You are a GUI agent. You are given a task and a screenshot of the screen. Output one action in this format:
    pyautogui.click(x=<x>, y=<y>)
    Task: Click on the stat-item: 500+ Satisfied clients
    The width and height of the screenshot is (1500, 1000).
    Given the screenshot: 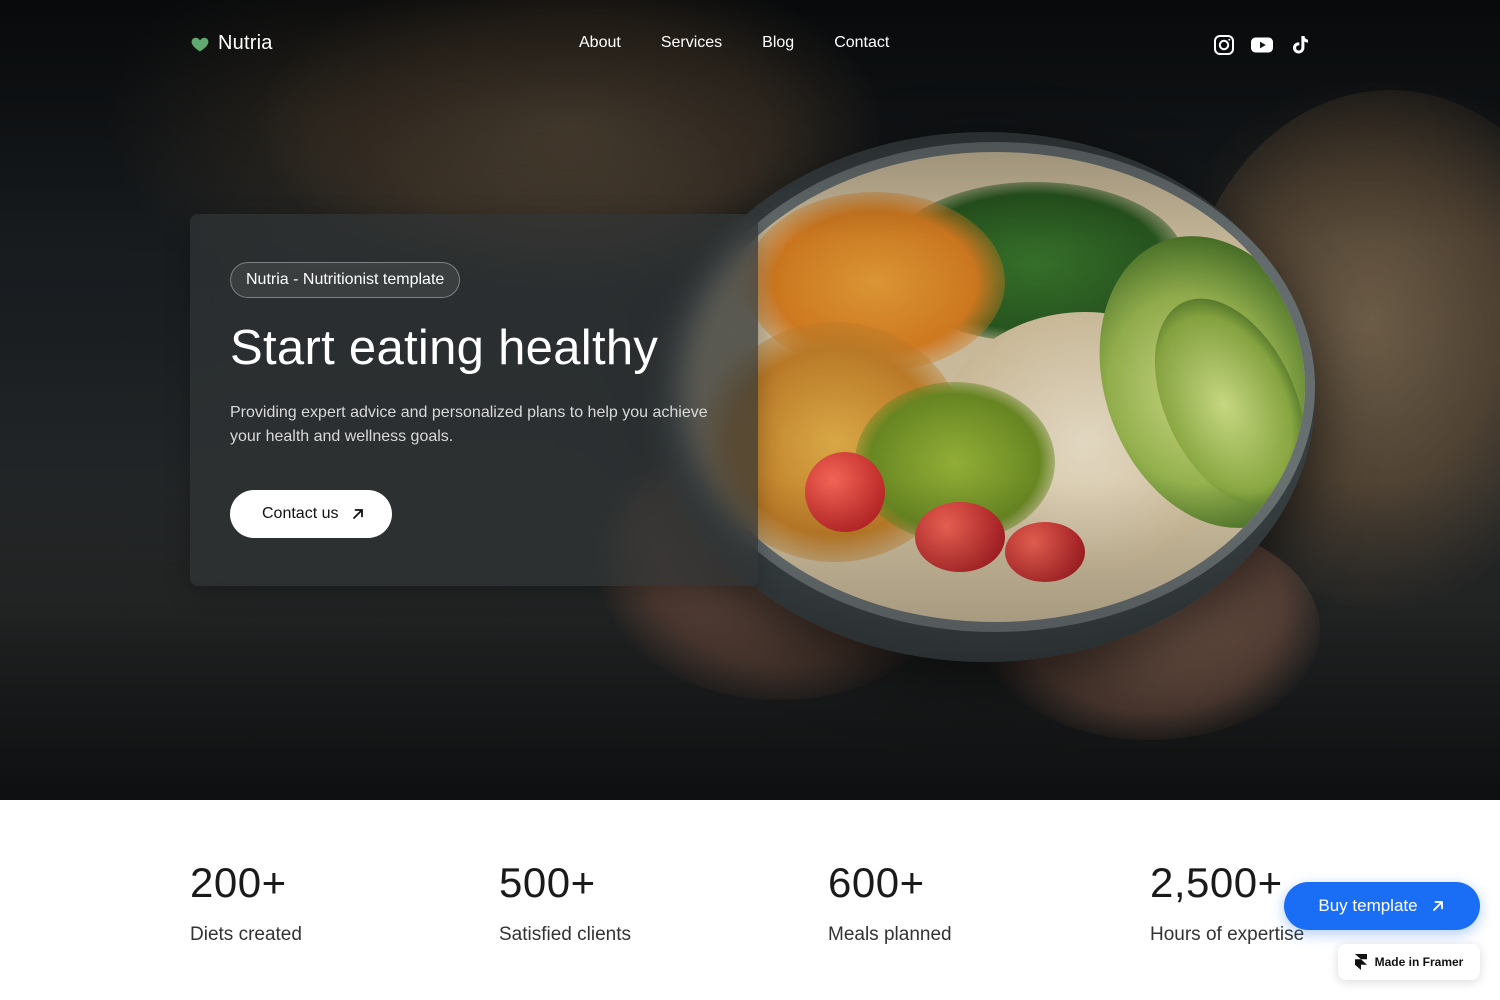 What is the action you would take?
    pyautogui.click(x=565, y=902)
    